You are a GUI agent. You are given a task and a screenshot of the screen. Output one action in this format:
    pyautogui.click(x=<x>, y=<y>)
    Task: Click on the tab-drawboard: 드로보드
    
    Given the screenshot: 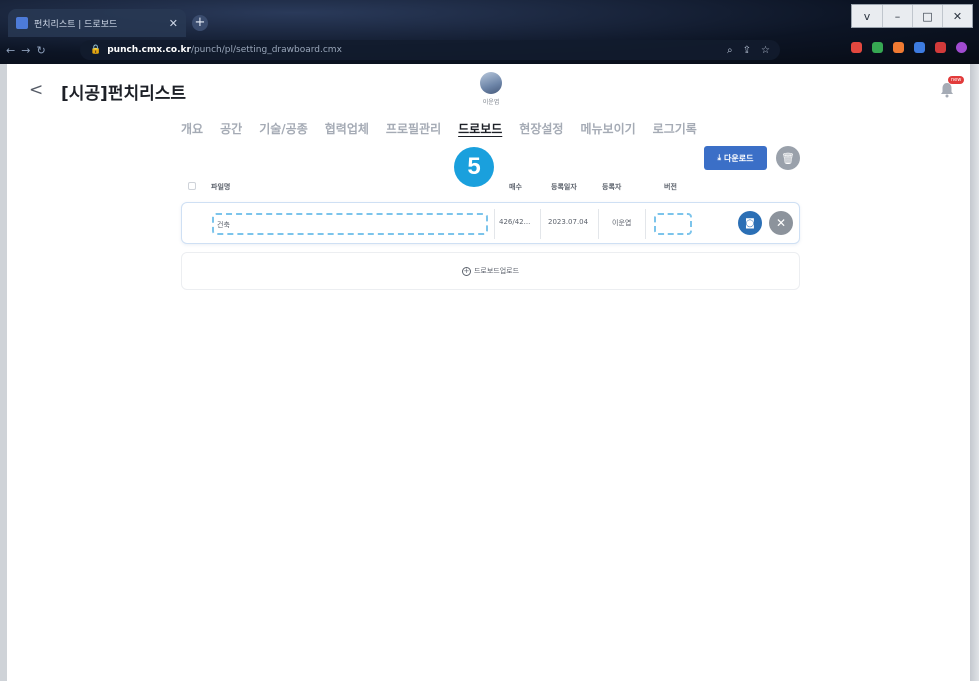 What is the action you would take?
    pyautogui.click(x=480, y=128)
    